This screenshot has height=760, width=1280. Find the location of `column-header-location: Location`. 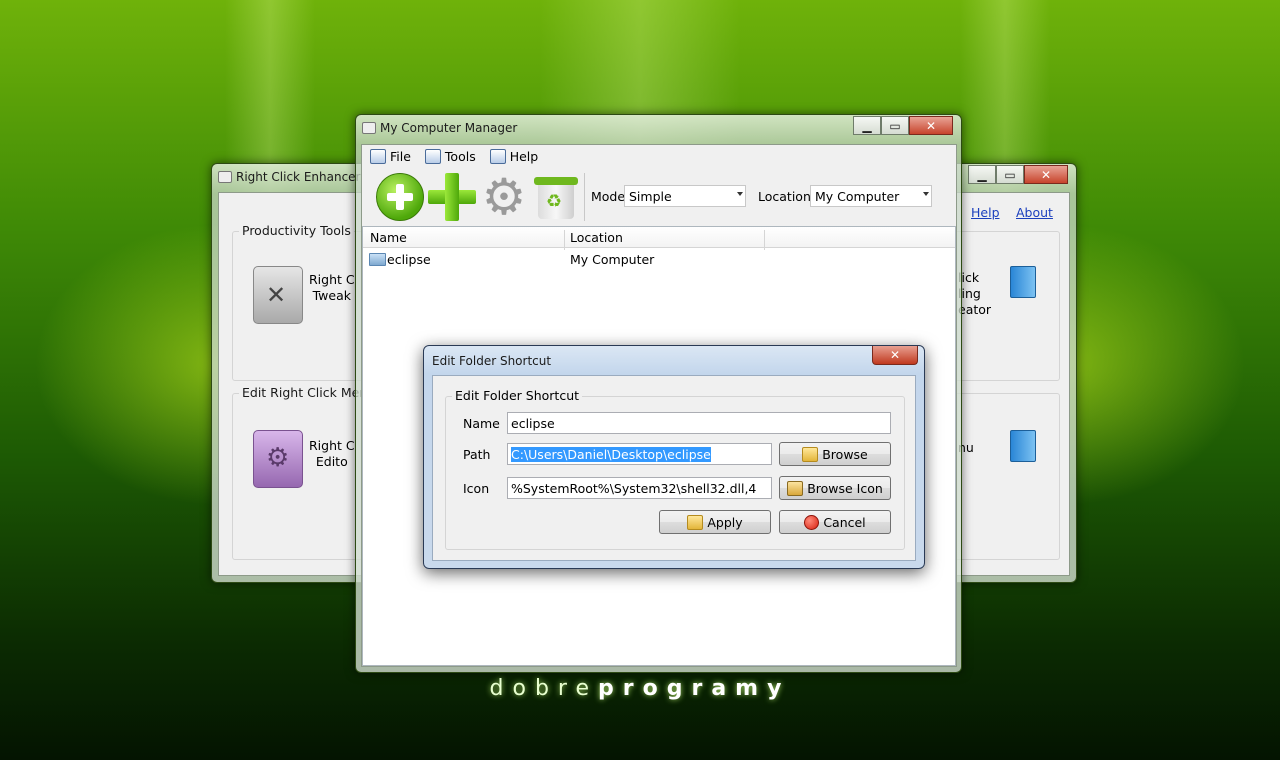

column-header-location: Location is located at coordinates (596, 237).